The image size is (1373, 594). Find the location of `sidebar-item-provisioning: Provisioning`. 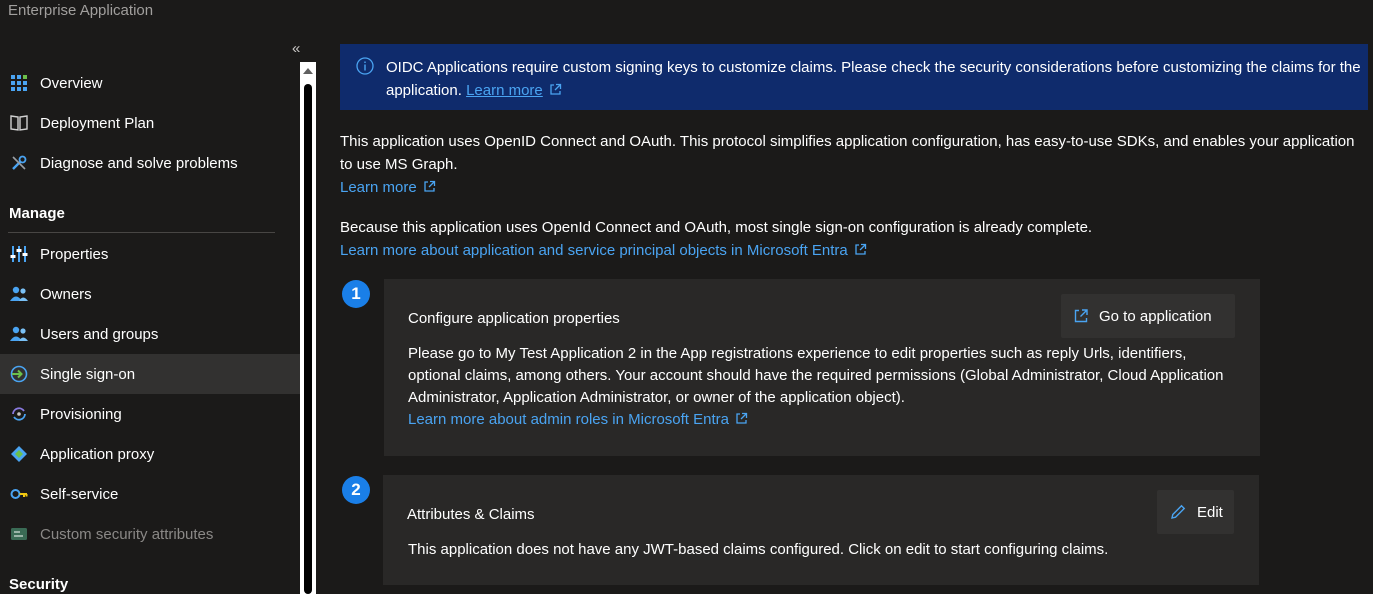

sidebar-item-provisioning: Provisioning is located at coordinates (150, 414).